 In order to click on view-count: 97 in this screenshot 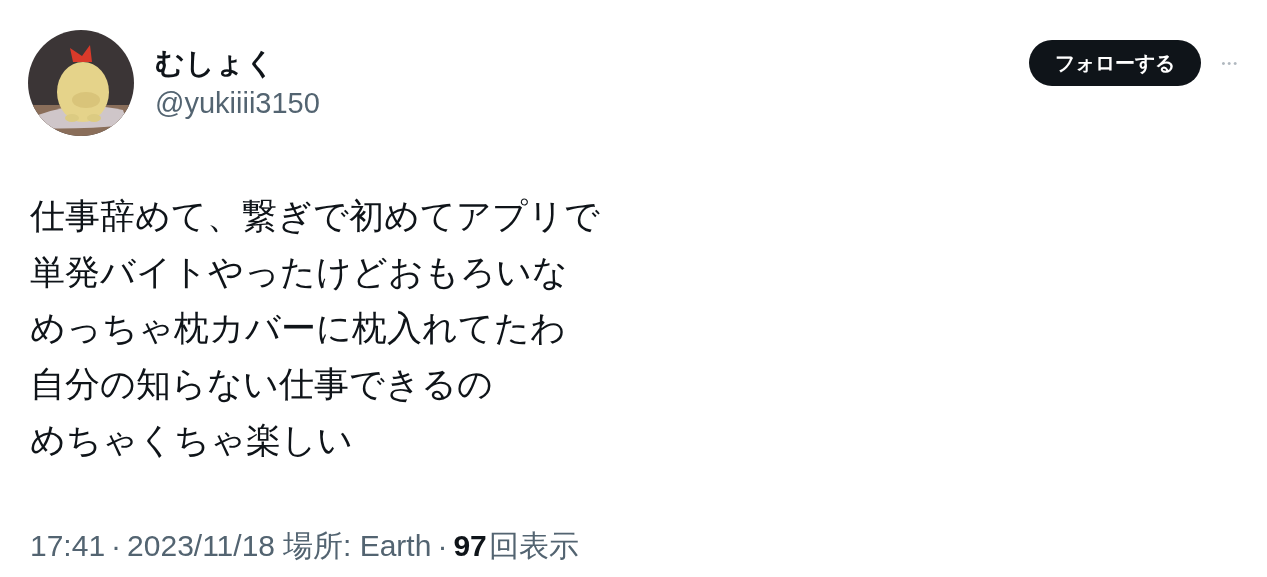, I will do `click(470, 546)`.